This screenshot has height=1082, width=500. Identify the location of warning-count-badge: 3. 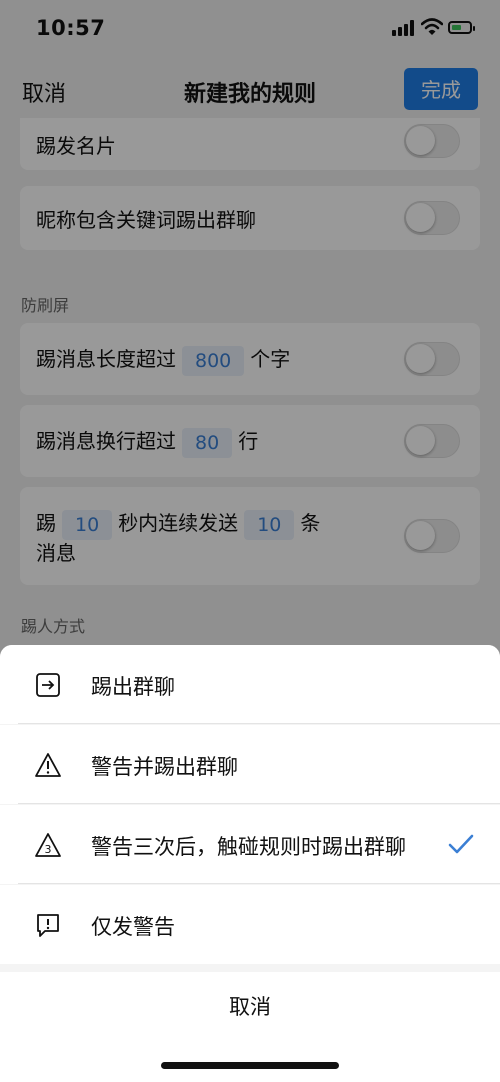
(48, 849).